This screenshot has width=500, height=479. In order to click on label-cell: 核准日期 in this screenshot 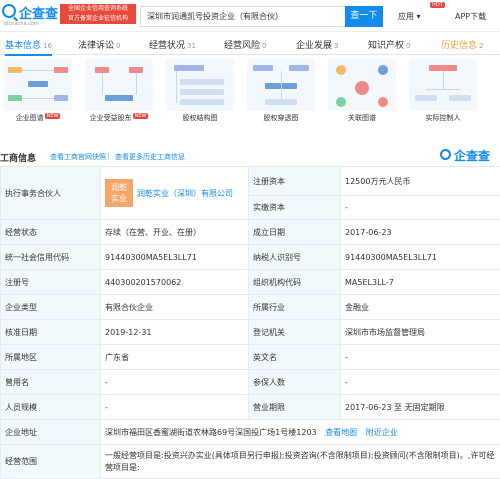, I will do `click(51, 332)`.